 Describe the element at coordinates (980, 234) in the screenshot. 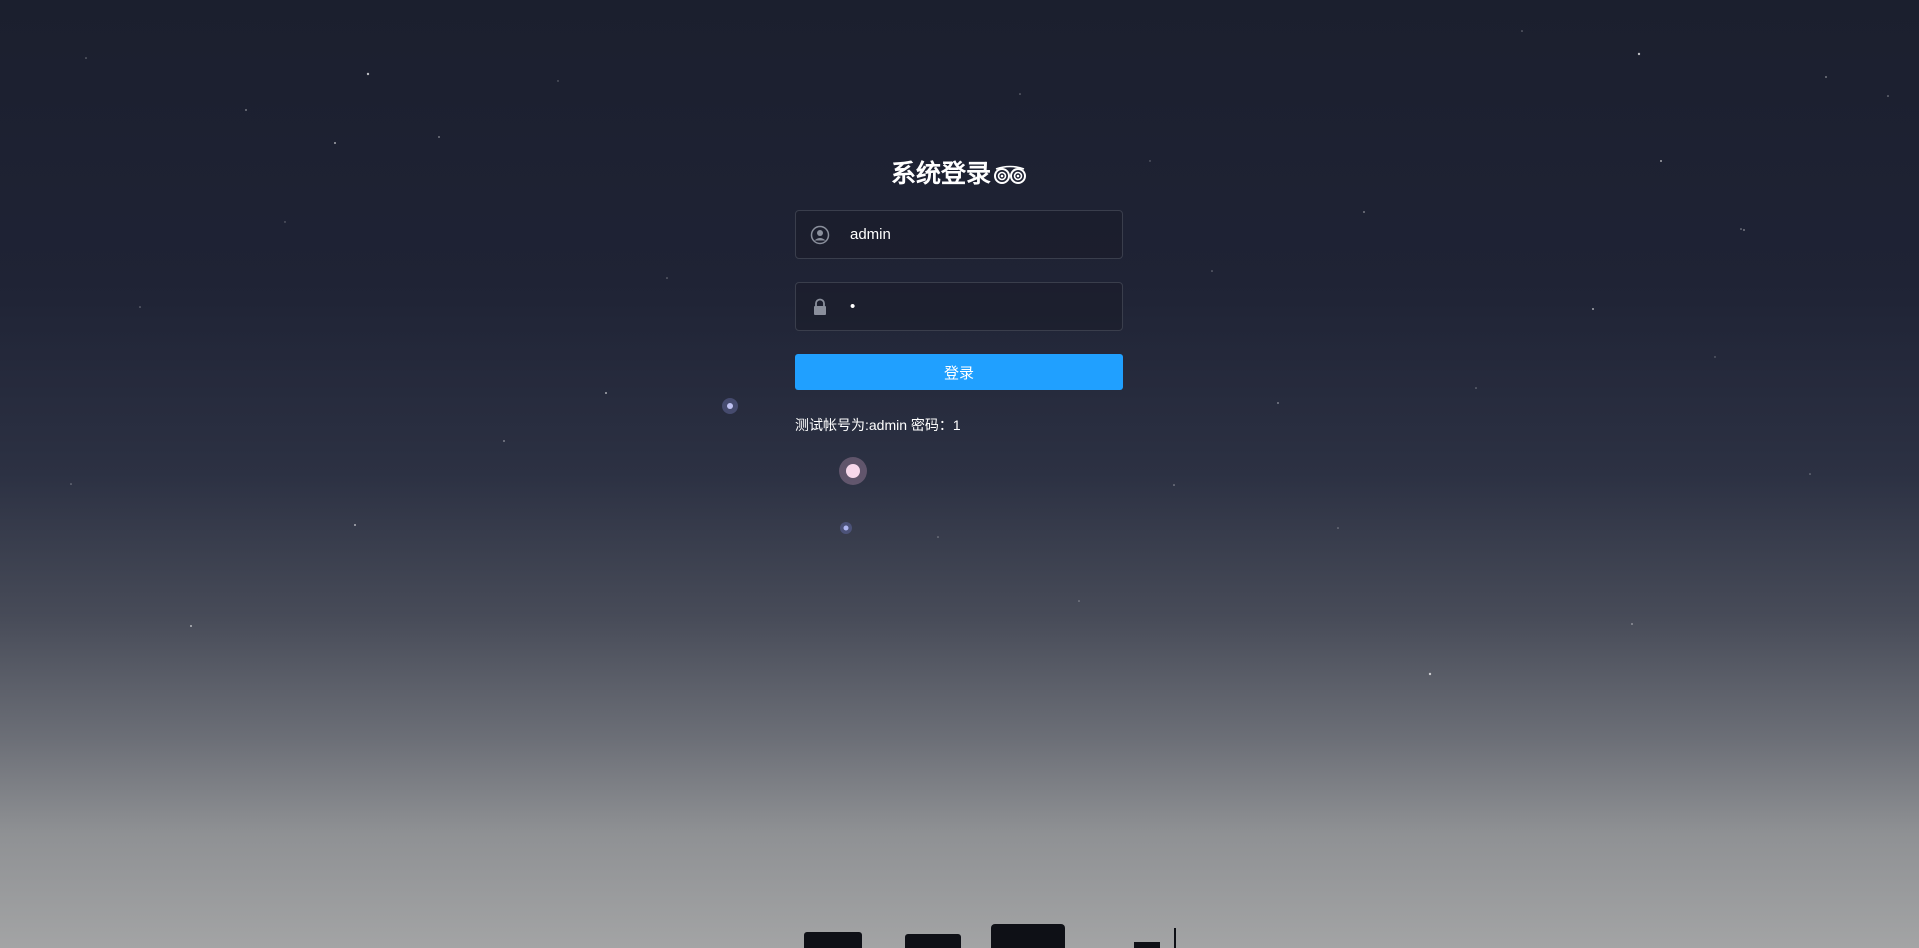

I see `username-input` at that location.